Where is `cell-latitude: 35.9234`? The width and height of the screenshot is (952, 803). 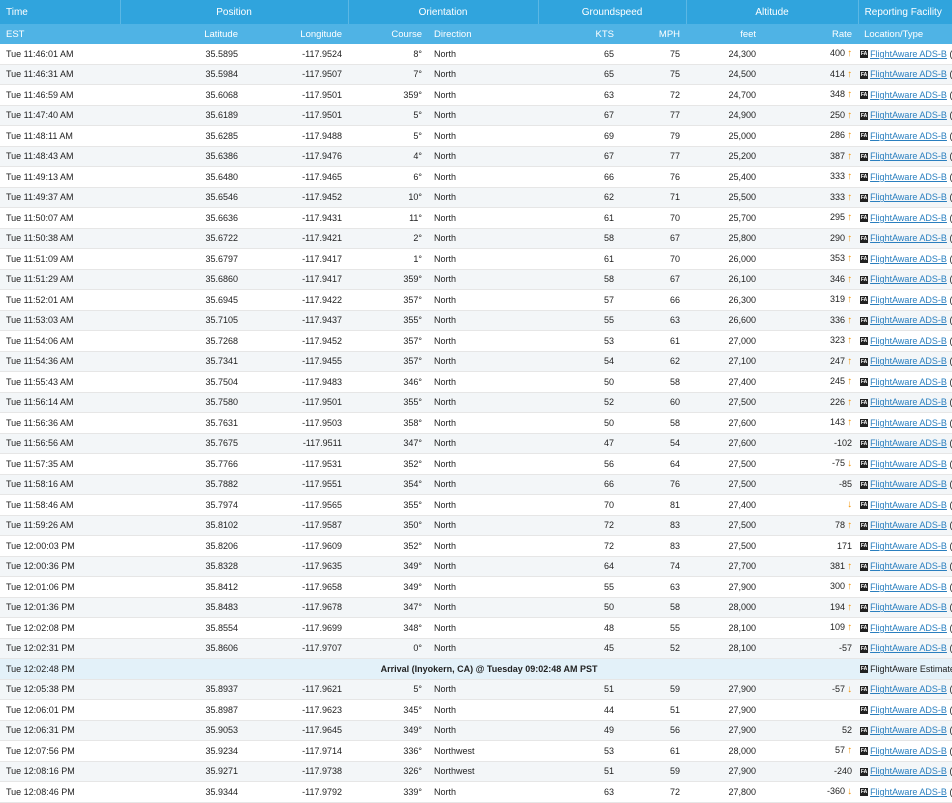
cell-latitude: 35.9234 is located at coordinates (221, 750).